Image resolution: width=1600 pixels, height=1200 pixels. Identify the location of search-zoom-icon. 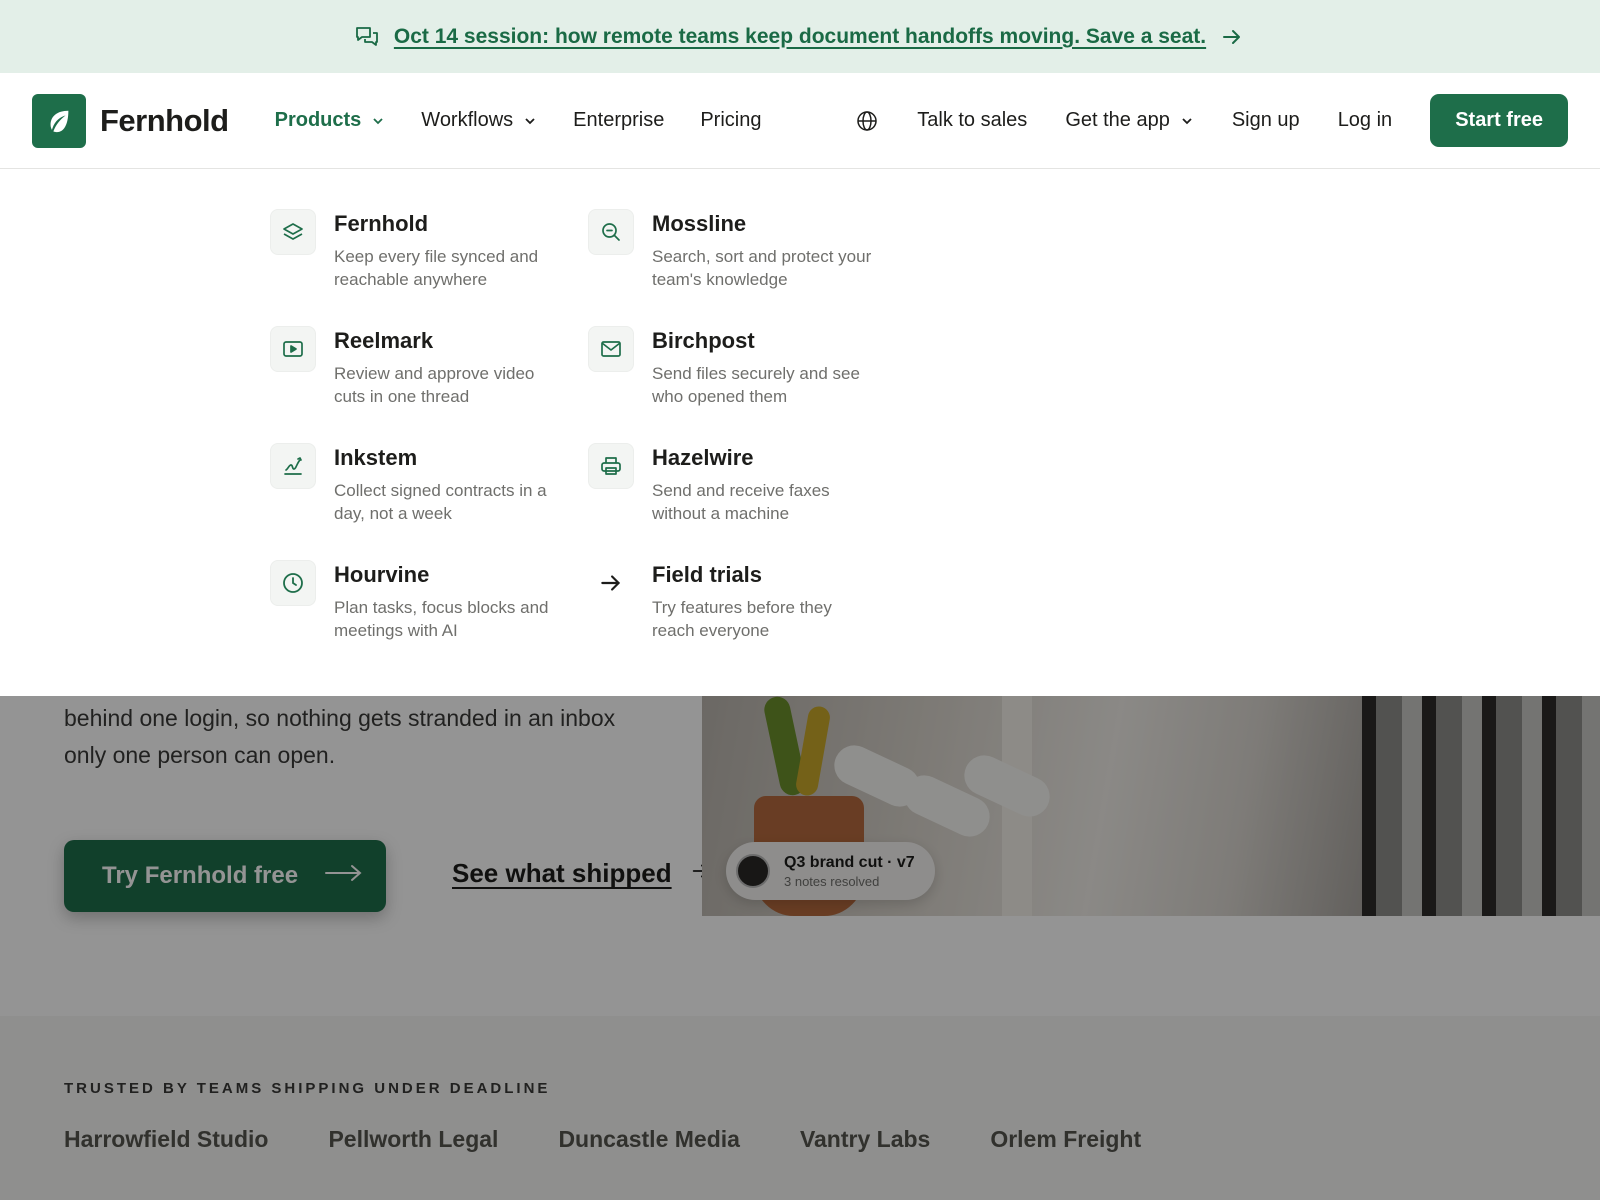
(611, 232).